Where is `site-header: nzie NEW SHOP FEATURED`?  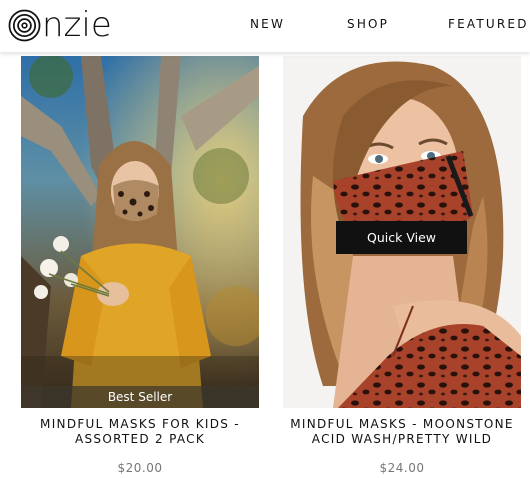
site-header: nzie NEW SHOP FEATURED is located at coordinates (265, 26).